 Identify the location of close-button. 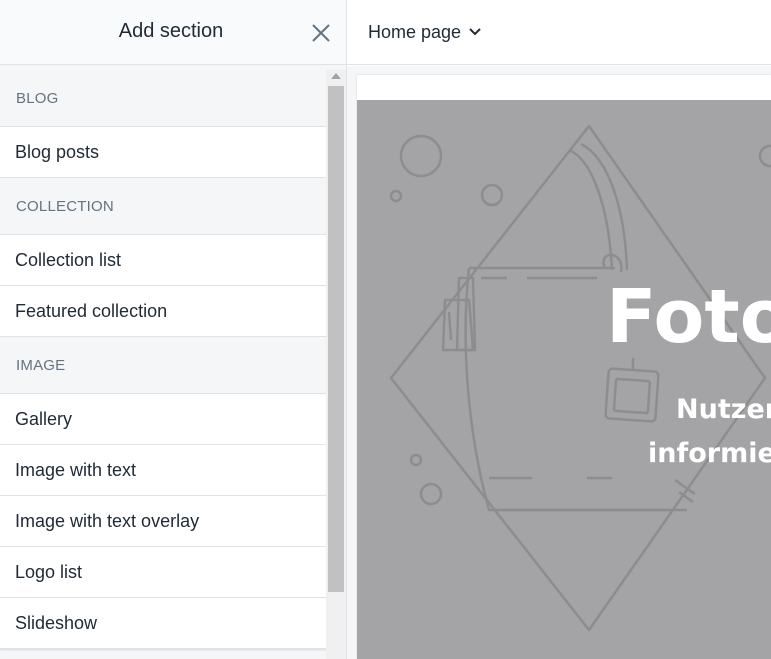
(321, 33).